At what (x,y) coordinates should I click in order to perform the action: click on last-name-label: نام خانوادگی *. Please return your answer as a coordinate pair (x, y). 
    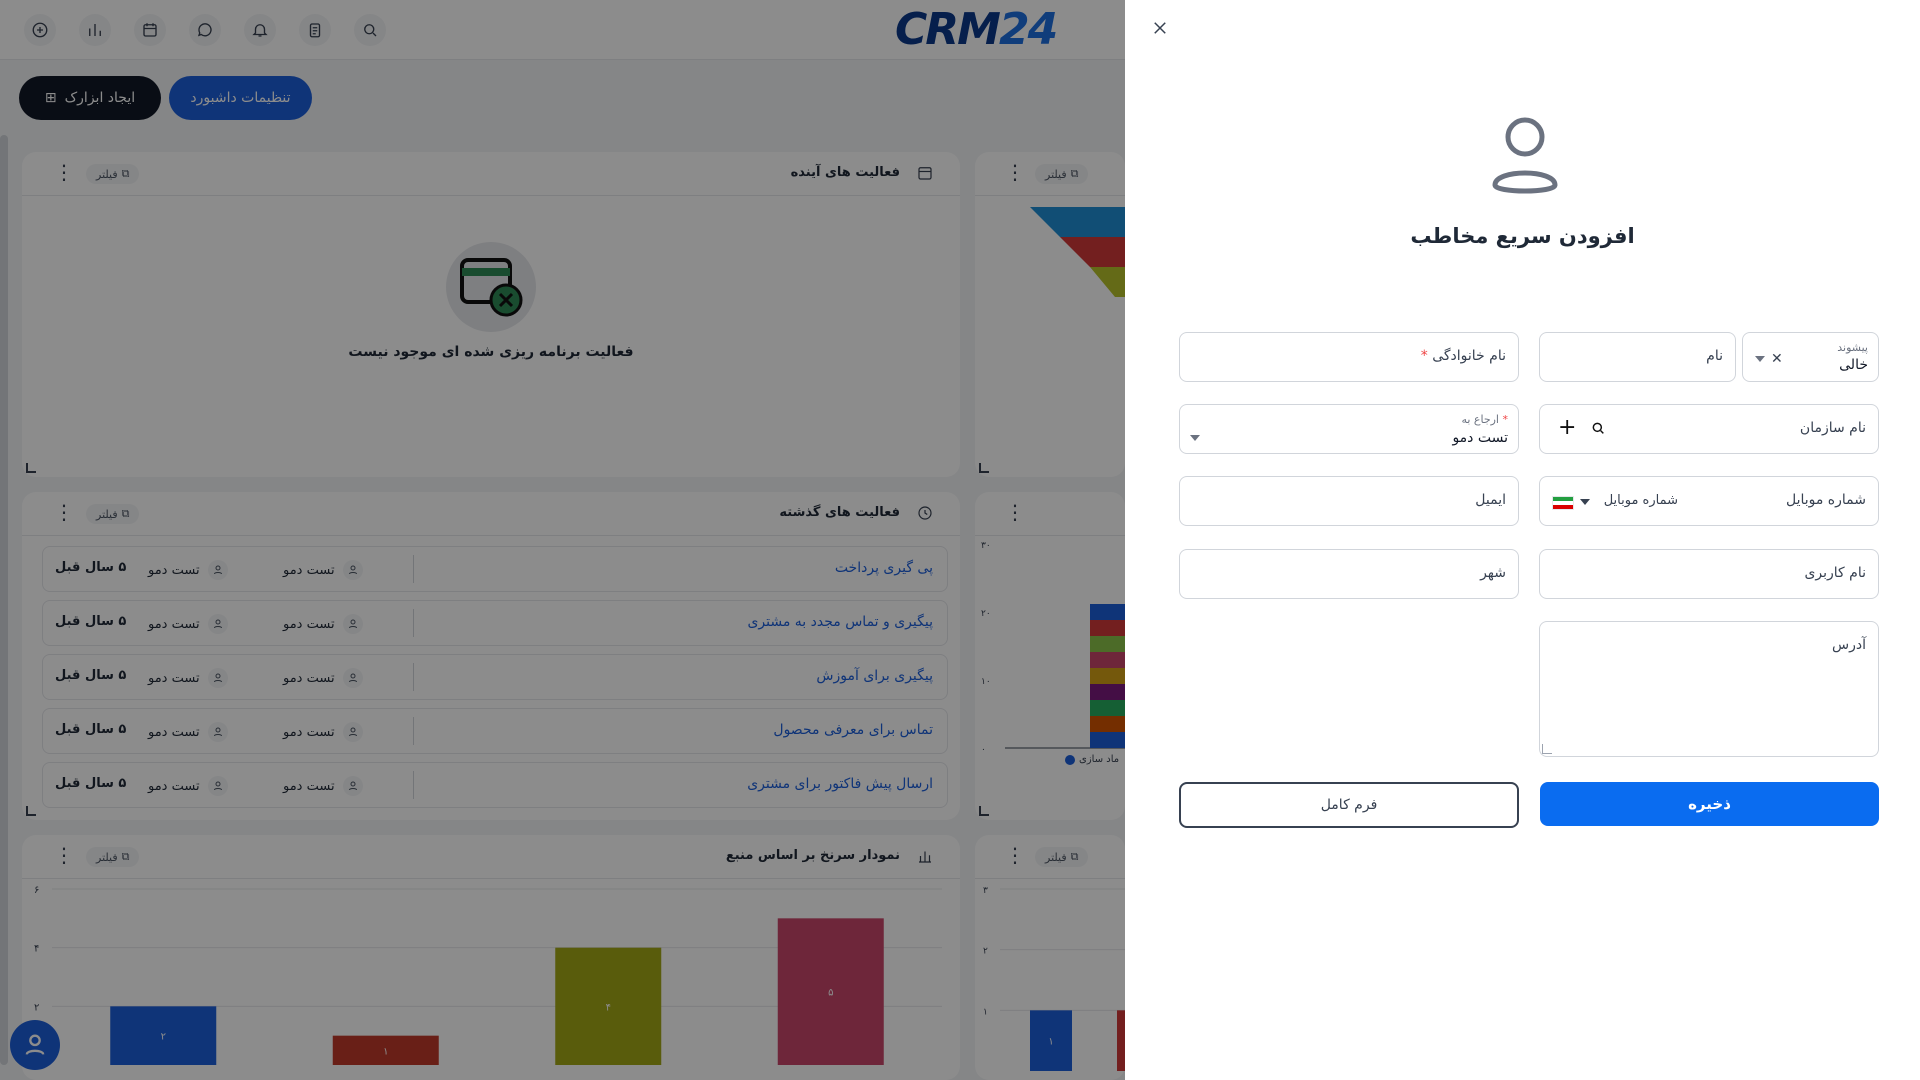
    Looking at the image, I should click on (1463, 356).